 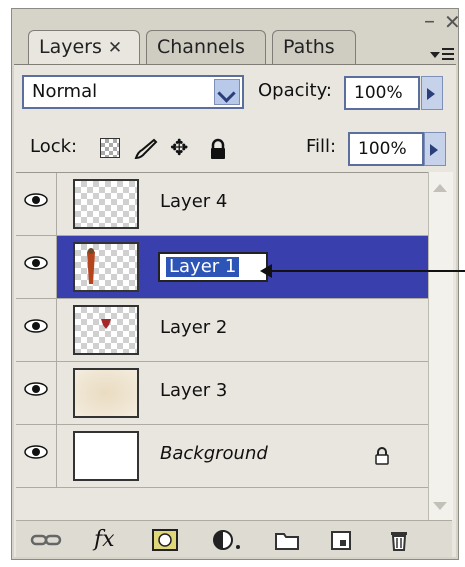 What do you see at coordinates (115, 48) in the screenshot?
I see `tab-close-icon: ✕` at bounding box center [115, 48].